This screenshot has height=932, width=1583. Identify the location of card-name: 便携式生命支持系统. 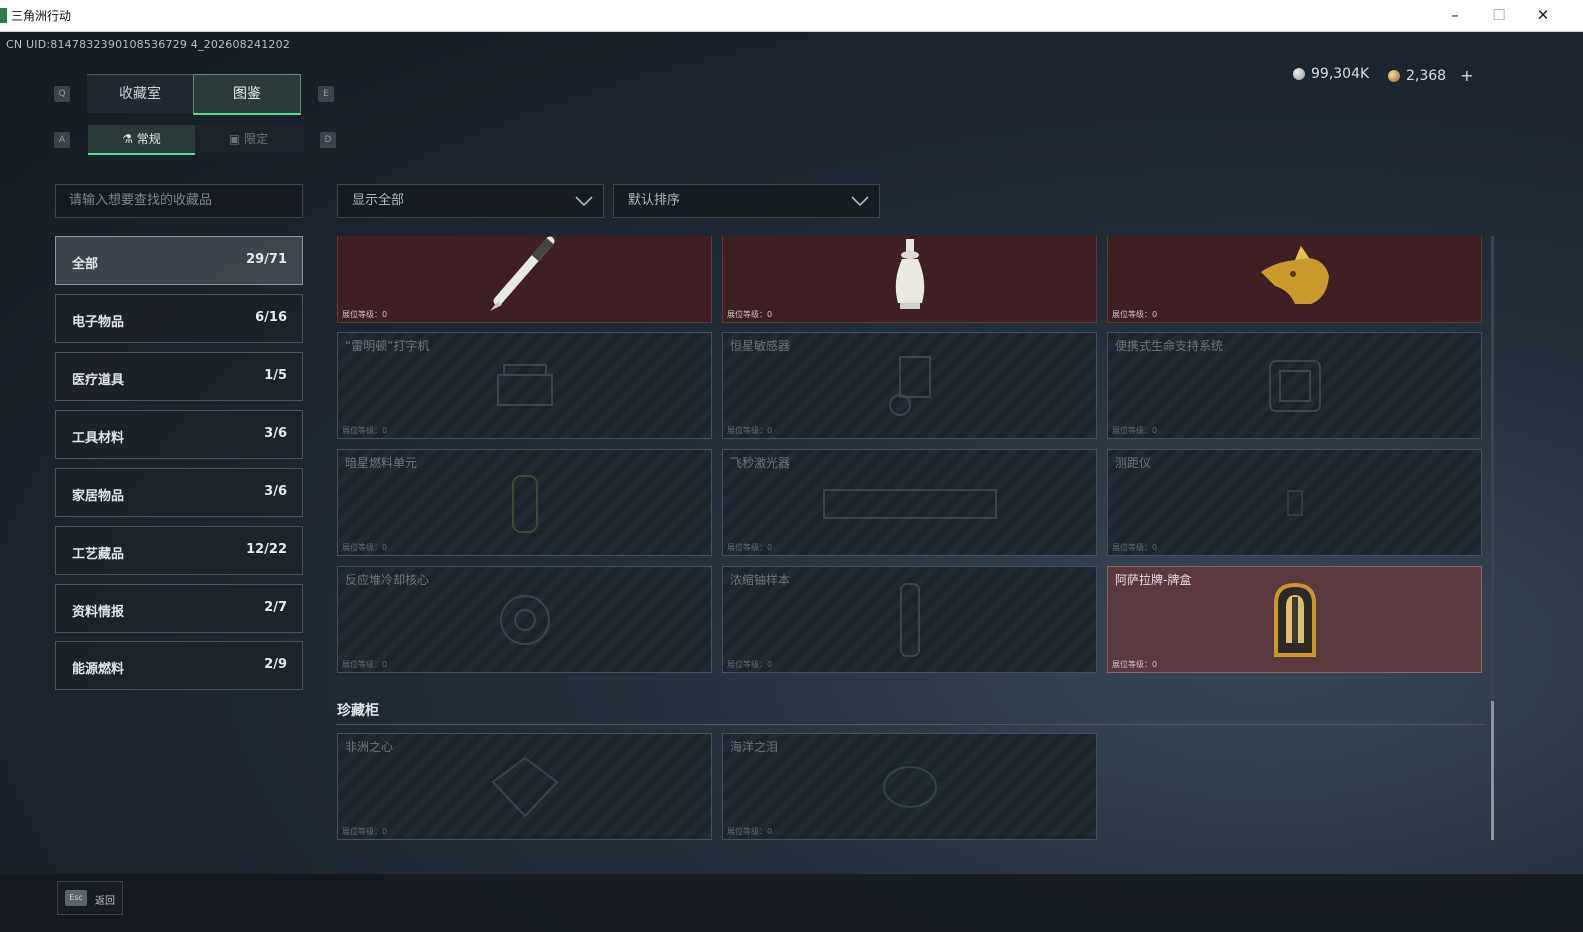
(1169, 346).